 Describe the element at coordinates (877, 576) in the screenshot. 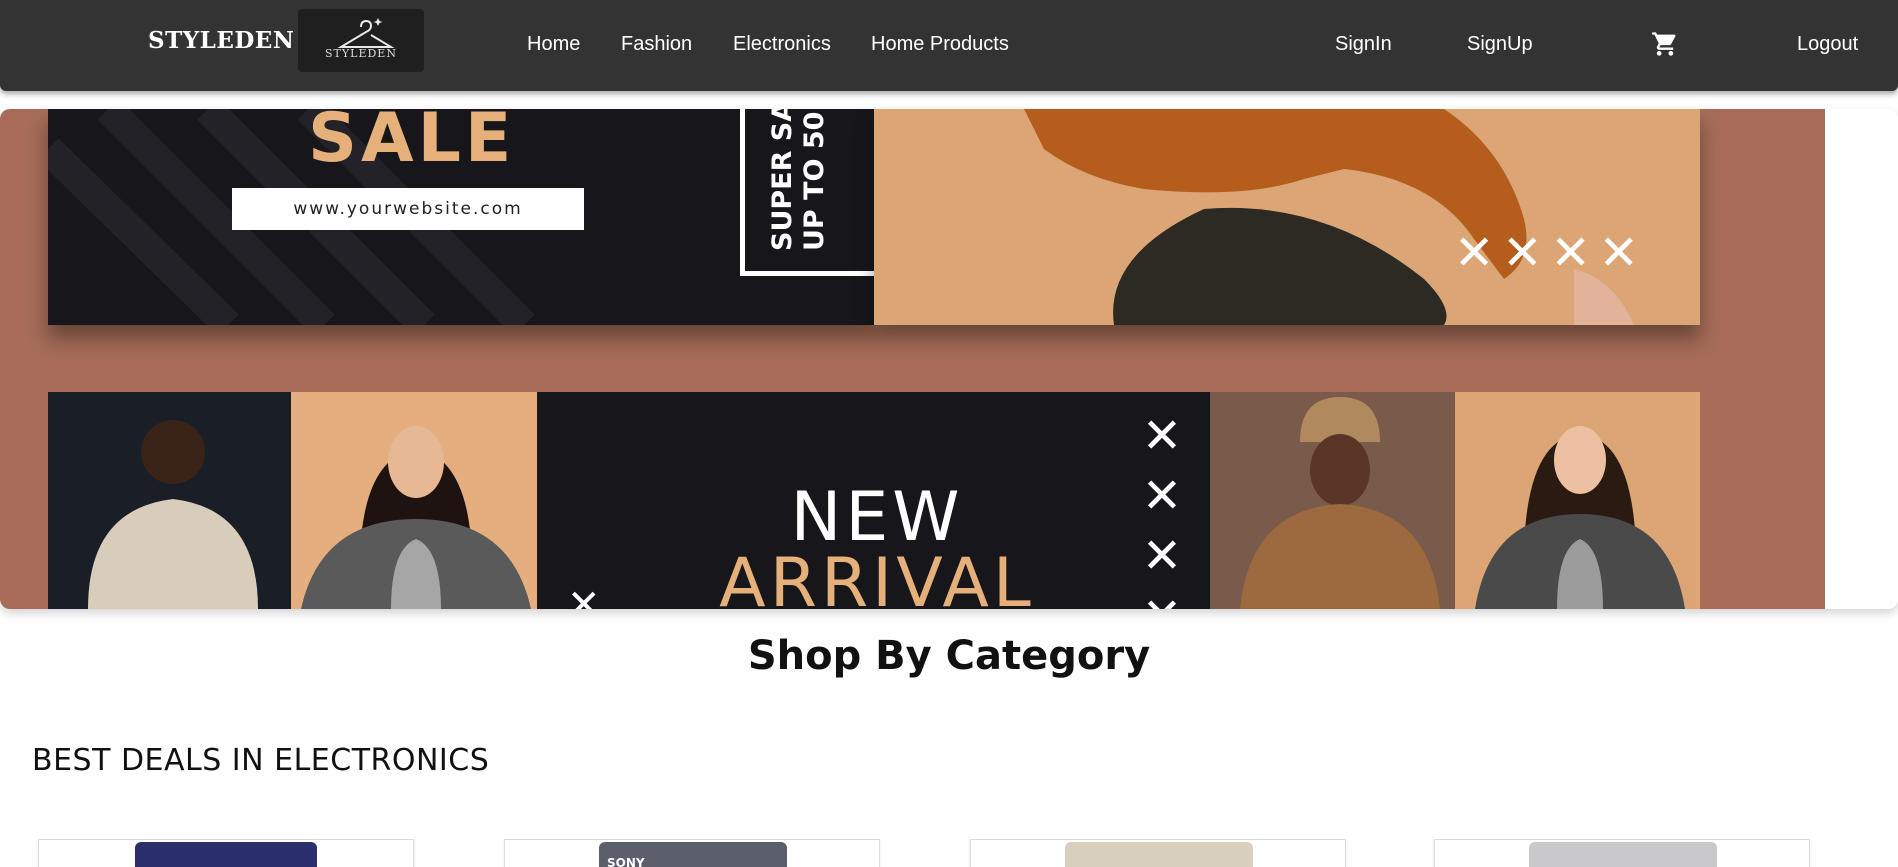

I see `arrival-heading: ARRIVAL` at that location.